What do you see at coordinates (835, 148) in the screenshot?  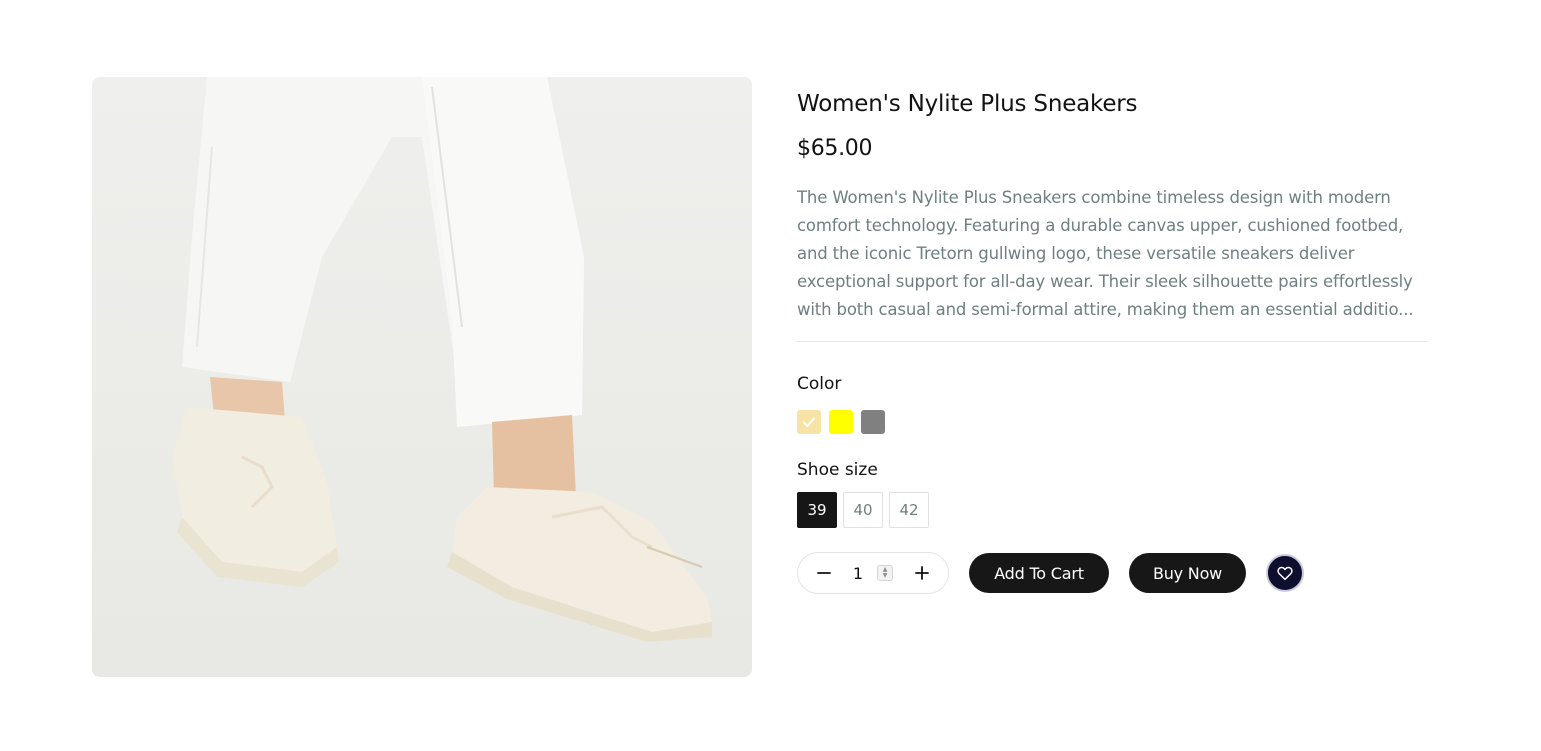 I see `product-price: $65.00` at bounding box center [835, 148].